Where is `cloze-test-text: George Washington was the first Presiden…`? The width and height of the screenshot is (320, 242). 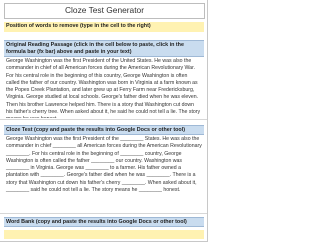
cloze-test-text: George Washington was the first Presiden… is located at coordinates (104, 165).